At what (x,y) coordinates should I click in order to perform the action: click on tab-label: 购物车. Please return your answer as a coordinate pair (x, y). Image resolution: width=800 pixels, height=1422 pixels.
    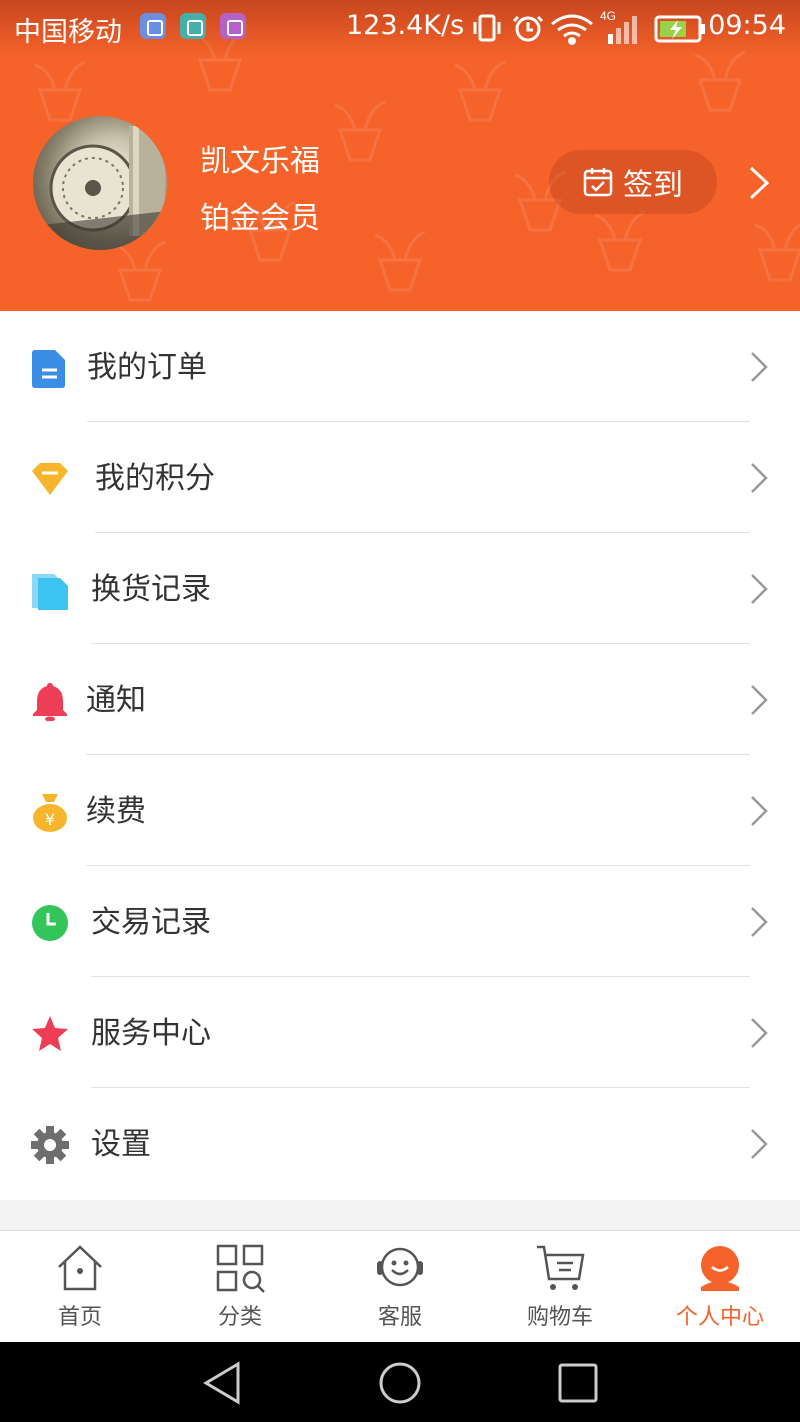
    Looking at the image, I should click on (559, 1317).